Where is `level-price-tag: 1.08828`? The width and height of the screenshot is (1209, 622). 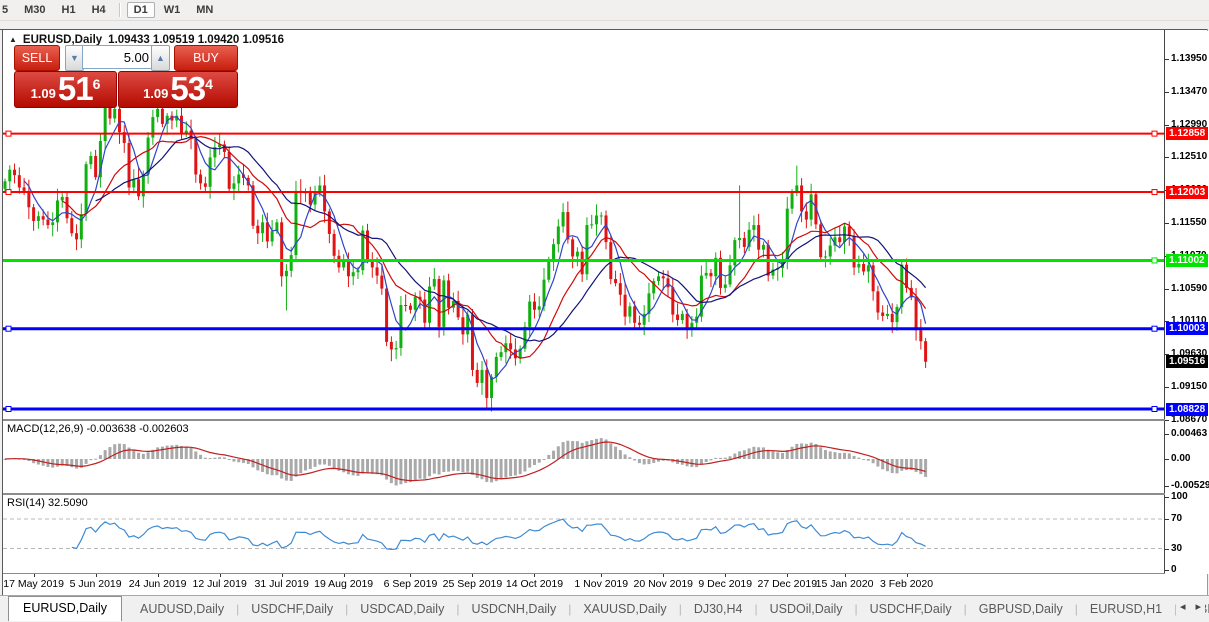
level-price-tag: 1.08828 is located at coordinates (1187, 409).